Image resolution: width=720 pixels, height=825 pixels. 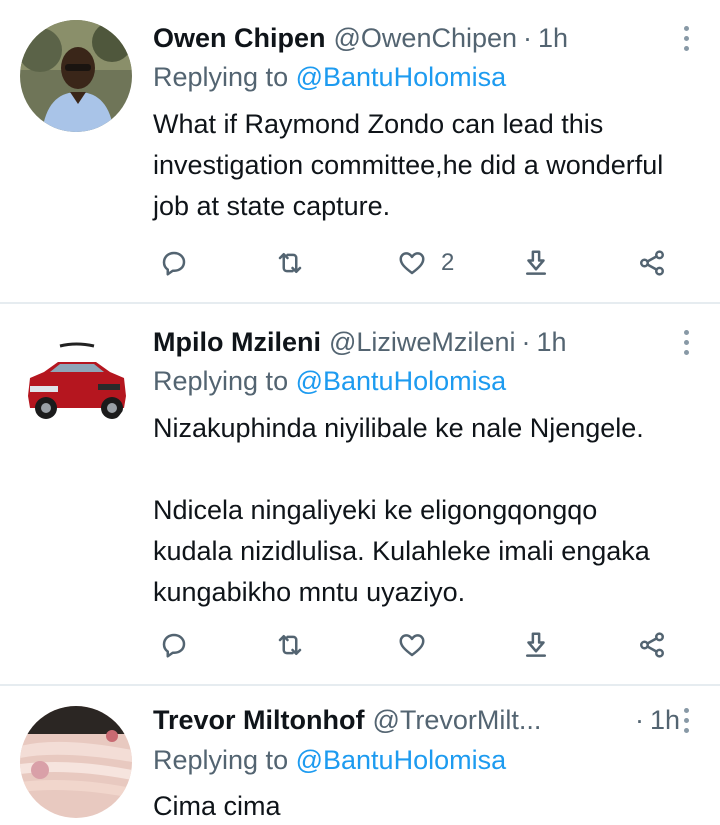 I want to click on tweet-header: Owen Chipen @OwenChipen · 1h, so click(x=416, y=38).